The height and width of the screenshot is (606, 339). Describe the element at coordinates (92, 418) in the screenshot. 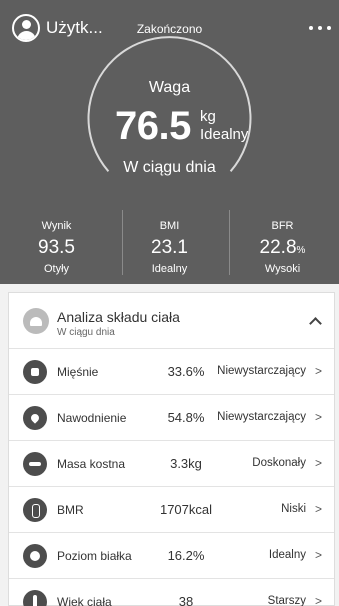

I see `row-name: Nawodnienie` at that location.